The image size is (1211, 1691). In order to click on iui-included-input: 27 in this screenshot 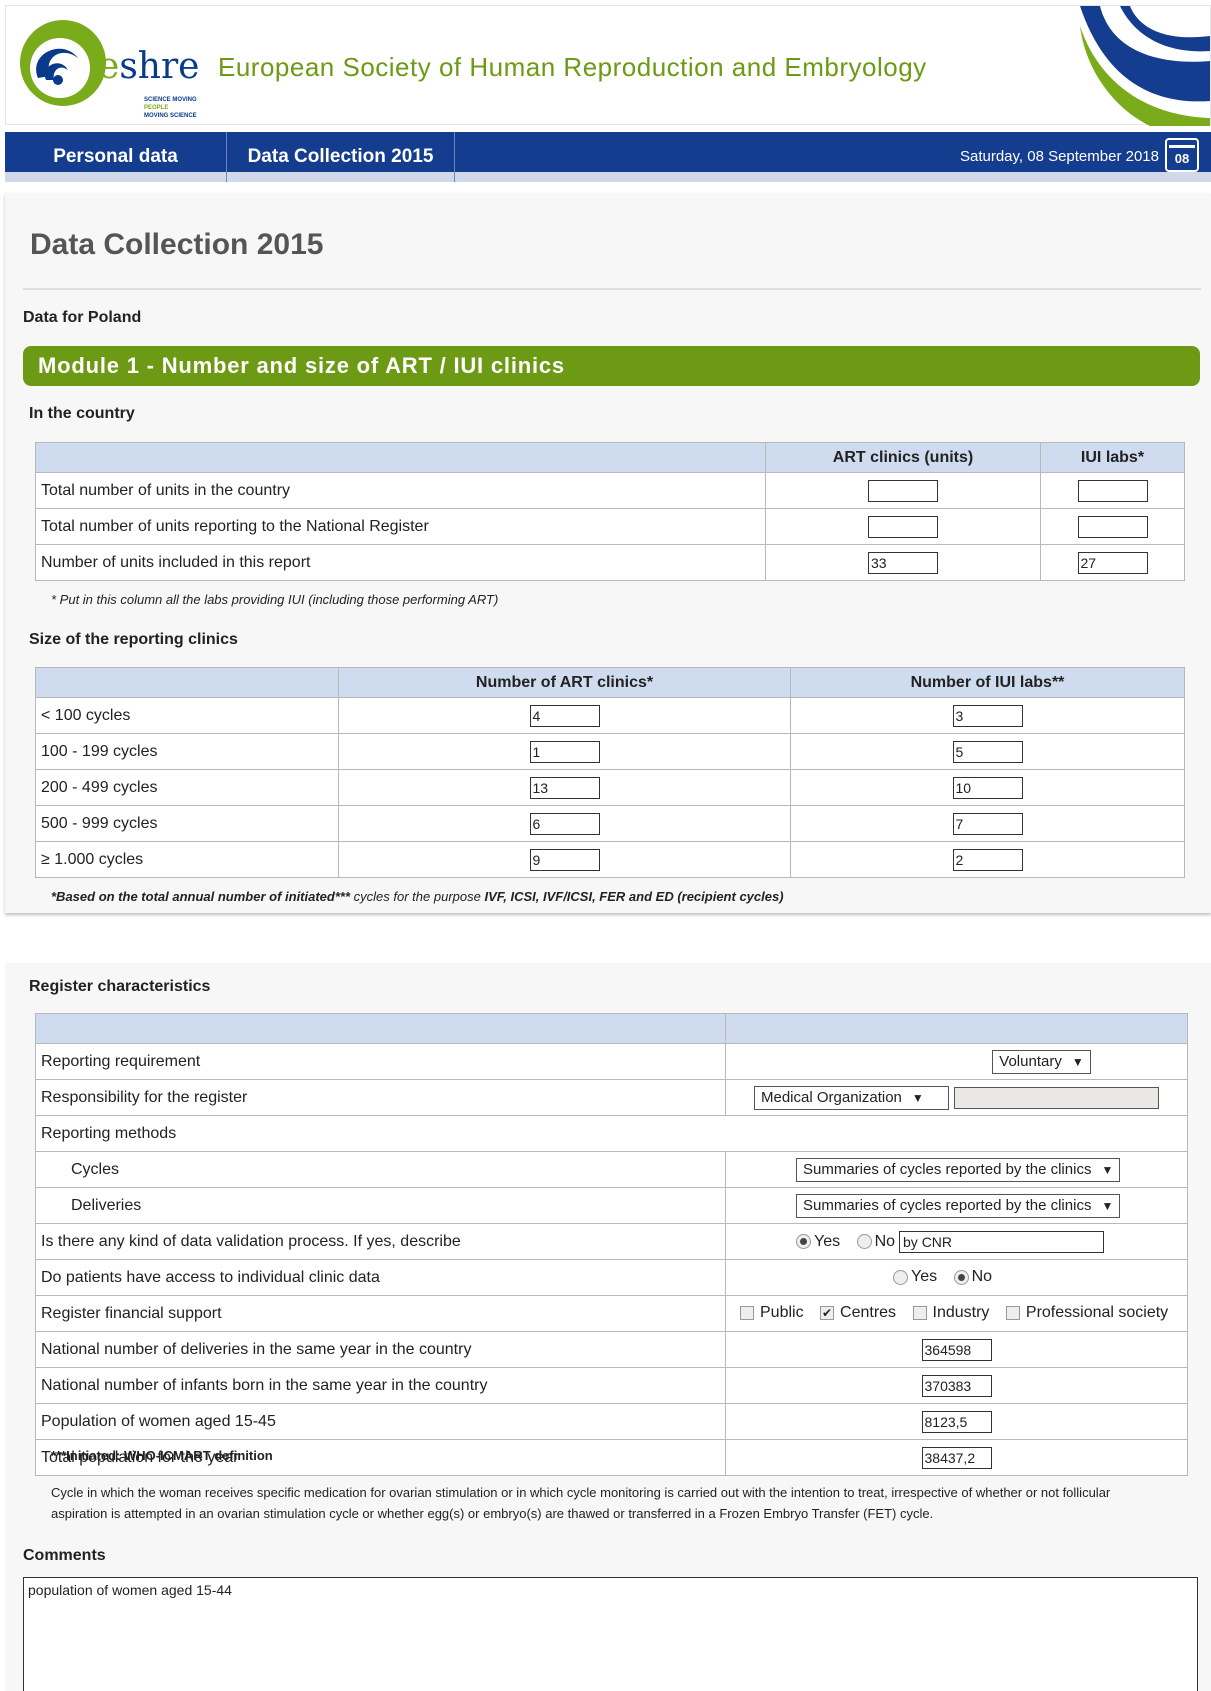, I will do `click(1112, 562)`.